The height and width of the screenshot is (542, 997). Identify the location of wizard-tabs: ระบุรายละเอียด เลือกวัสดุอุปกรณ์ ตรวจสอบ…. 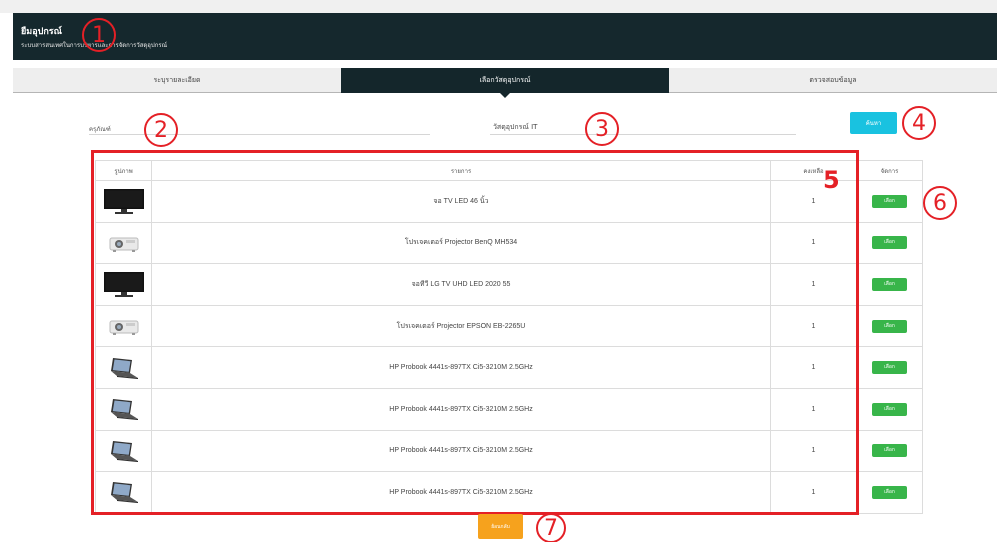
(505, 83).